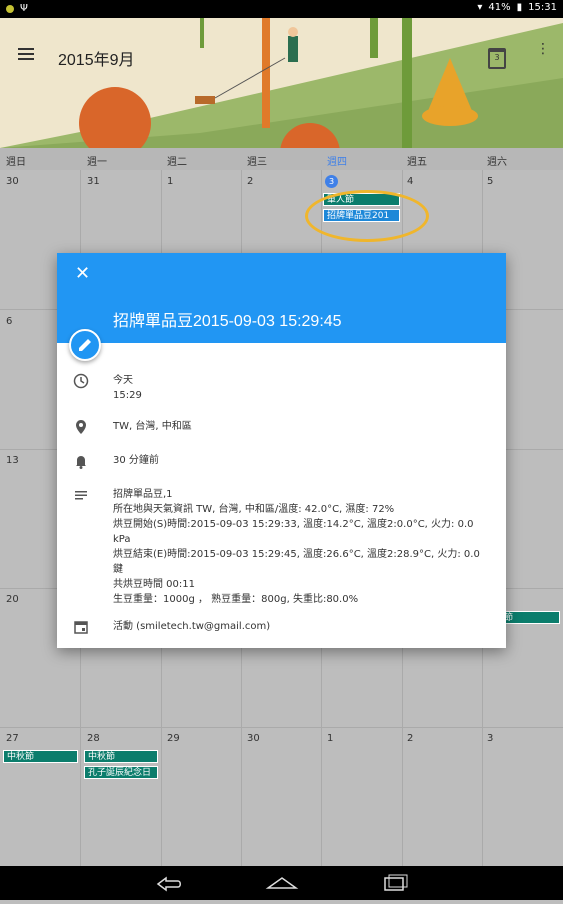 This screenshot has width=563, height=904. Describe the element at coordinates (281, 298) in the screenshot. I see `dialog-header: ✕ 招牌單品豆2015-09-03 15:29:45` at that location.